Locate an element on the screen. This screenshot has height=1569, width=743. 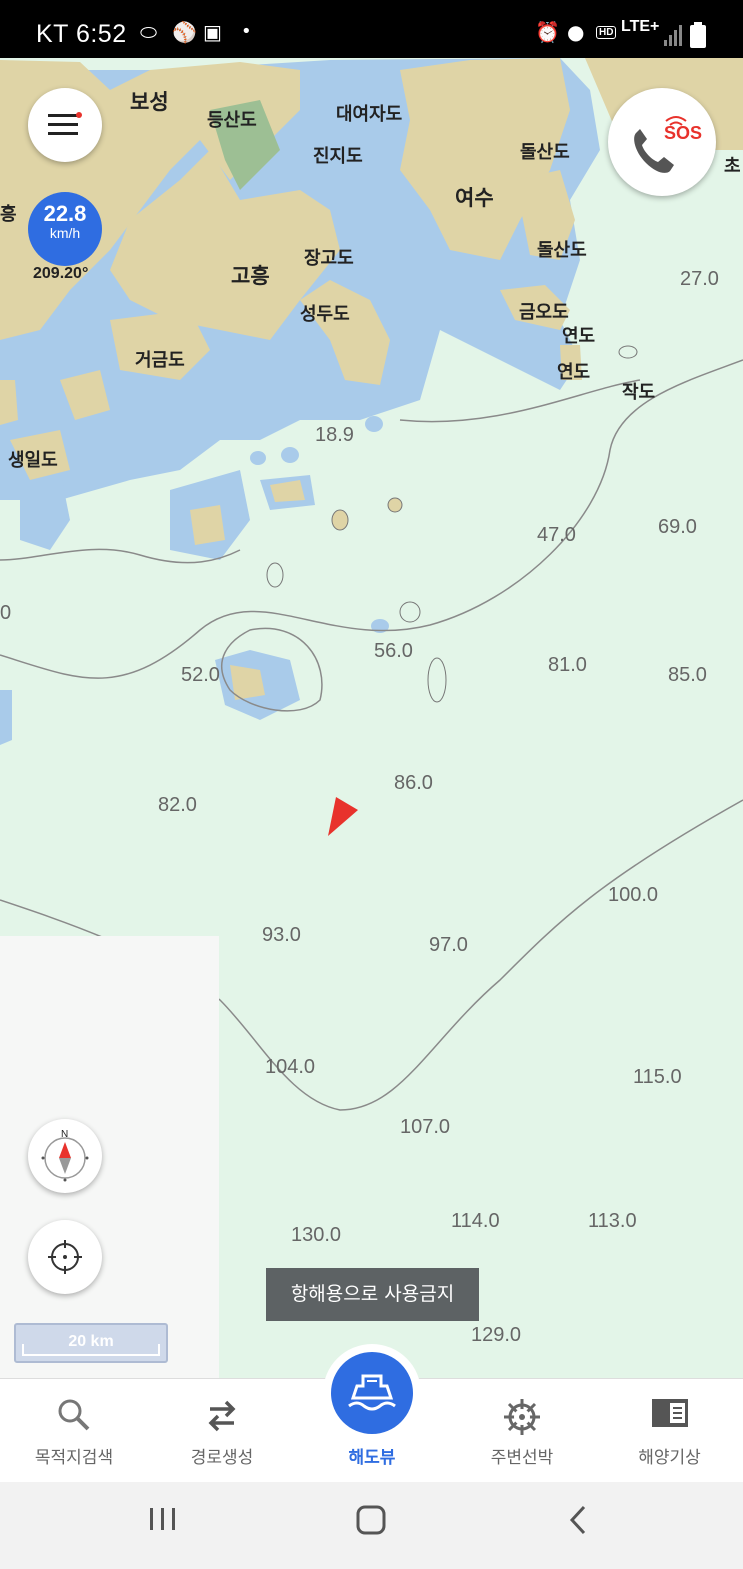
navigation-disclaimer: 항해용으로 사용금지 is located at coordinates (372, 1294).